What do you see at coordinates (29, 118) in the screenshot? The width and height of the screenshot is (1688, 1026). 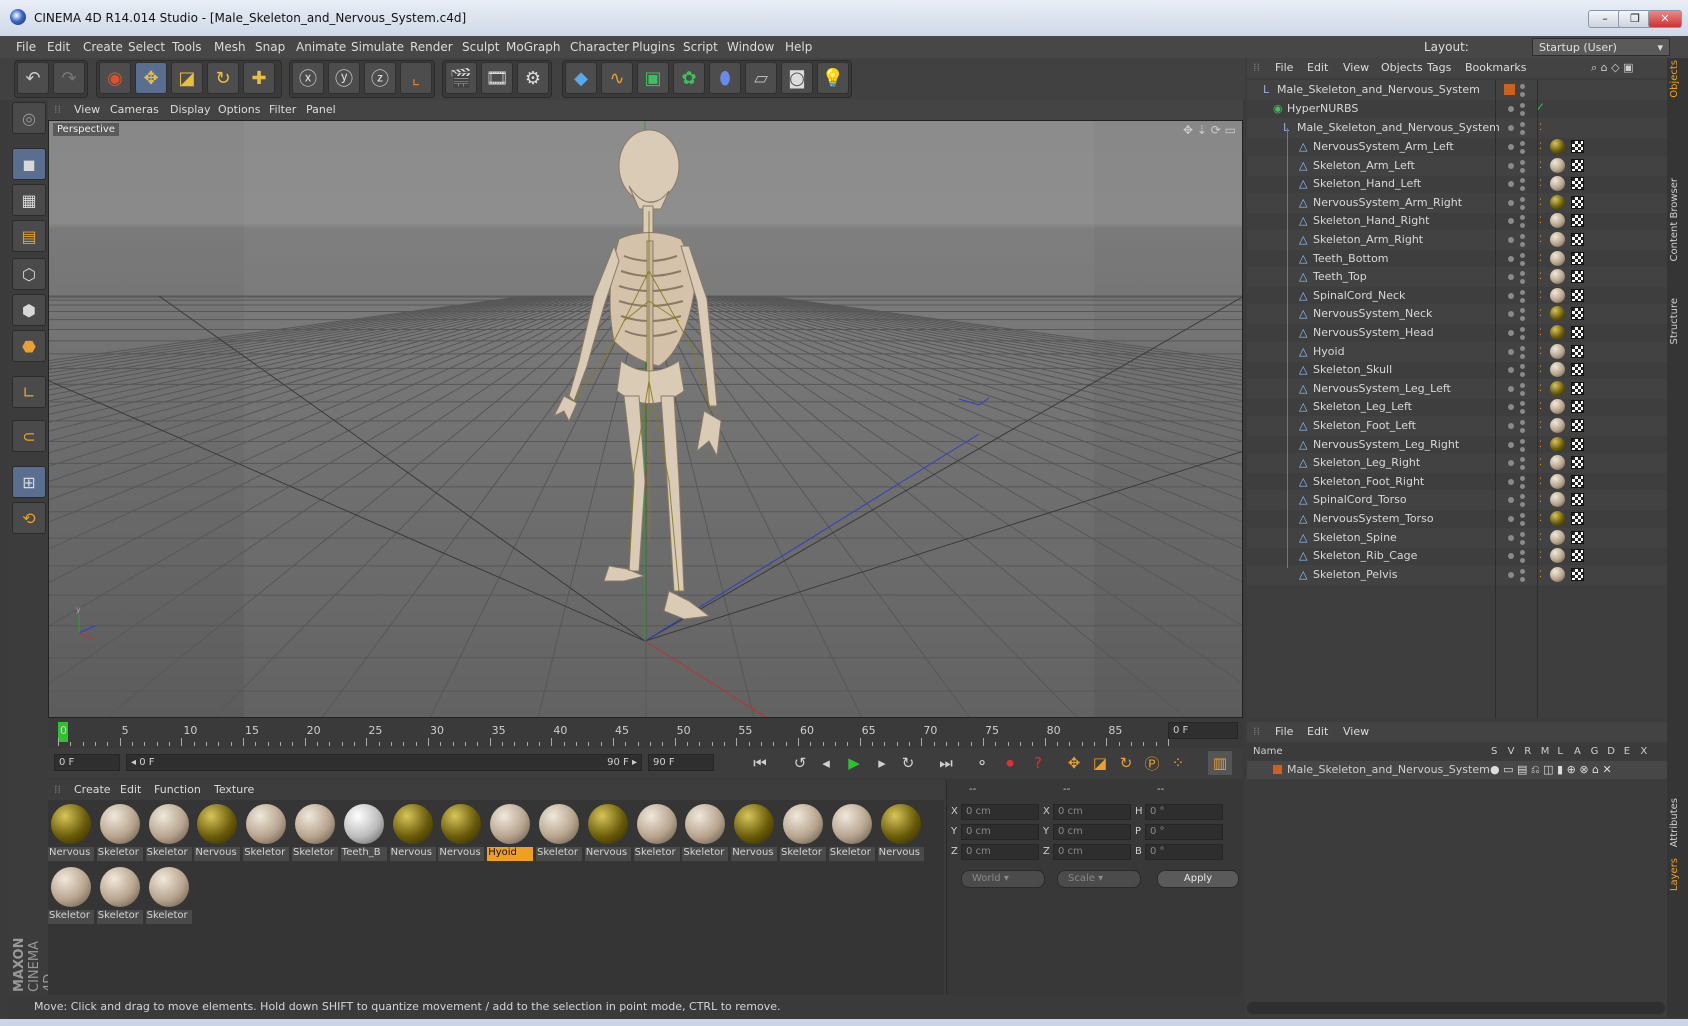 I see `make-editable-icon: ◎` at bounding box center [29, 118].